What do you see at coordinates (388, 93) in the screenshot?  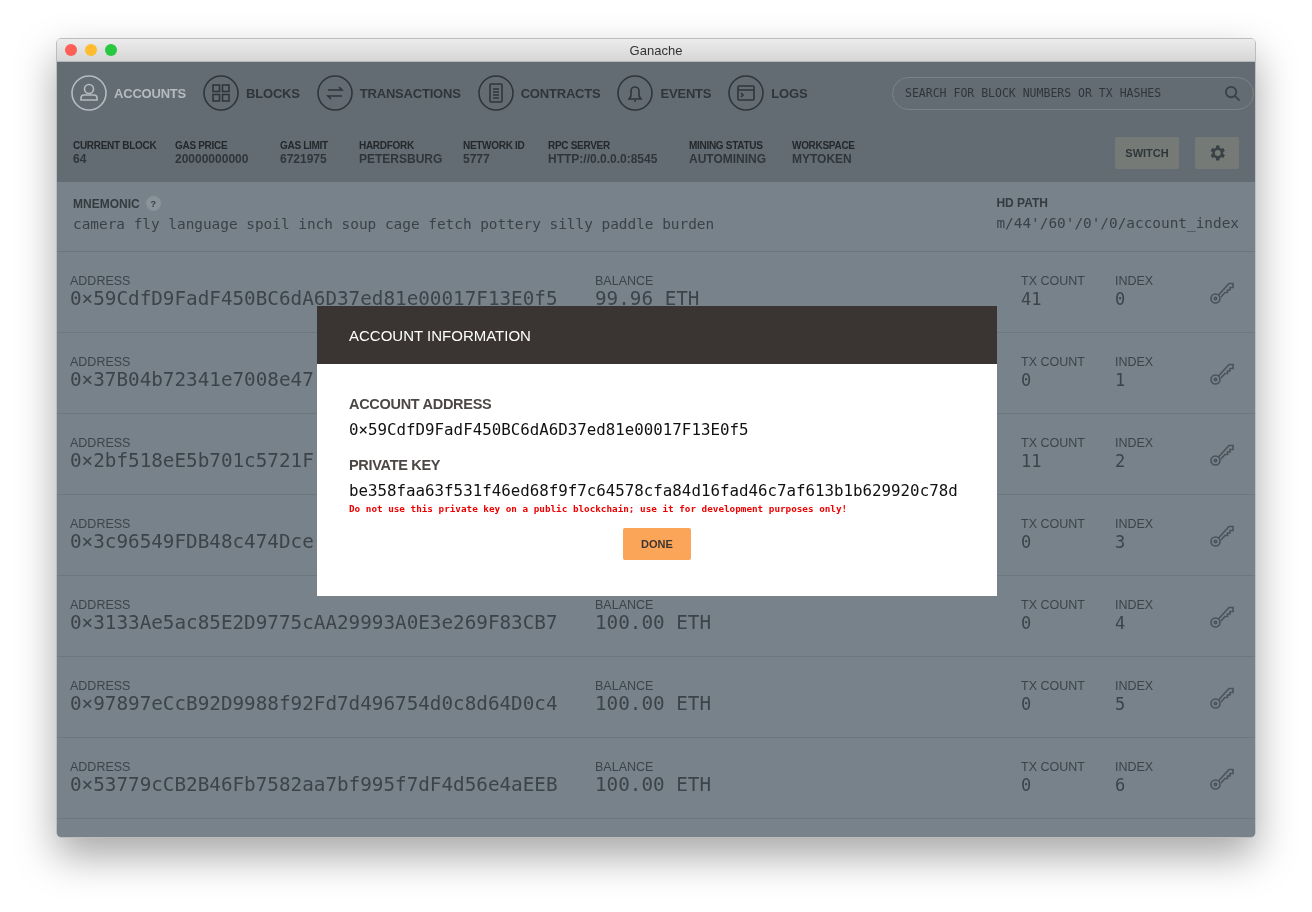 I see `nav-tab: TRANSACTIONS` at bounding box center [388, 93].